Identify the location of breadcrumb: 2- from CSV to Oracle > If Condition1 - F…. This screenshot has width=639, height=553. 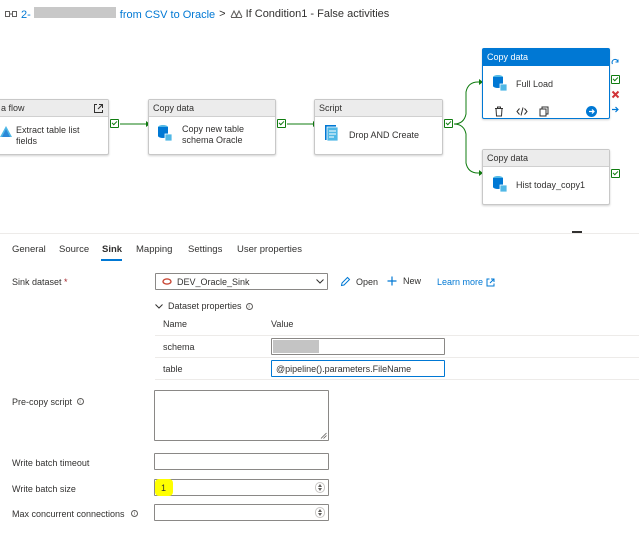
(197, 14).